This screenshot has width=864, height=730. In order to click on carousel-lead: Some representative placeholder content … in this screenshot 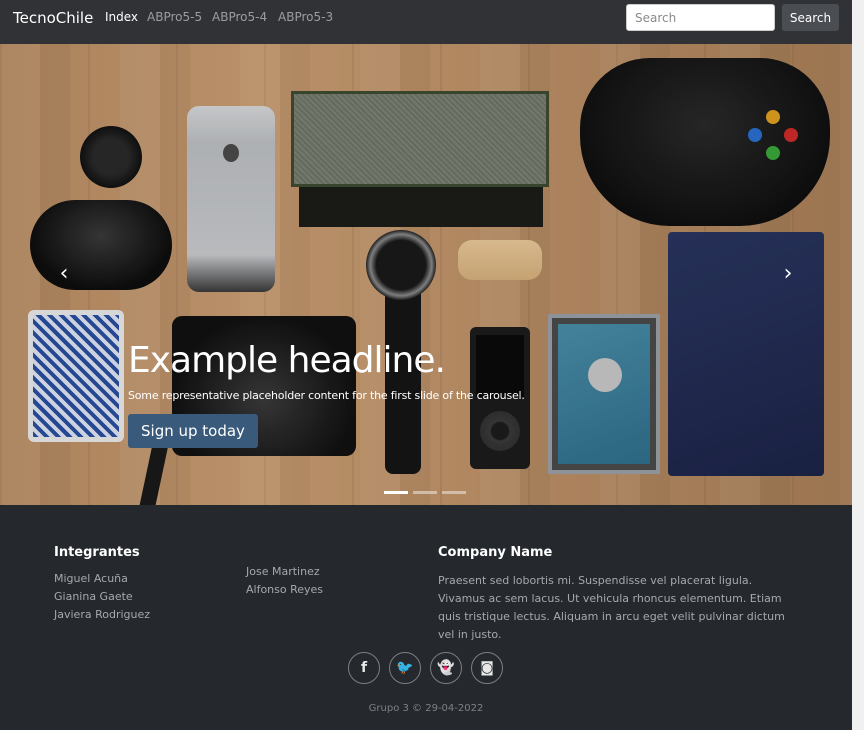, I will do `click(326, 395)`.